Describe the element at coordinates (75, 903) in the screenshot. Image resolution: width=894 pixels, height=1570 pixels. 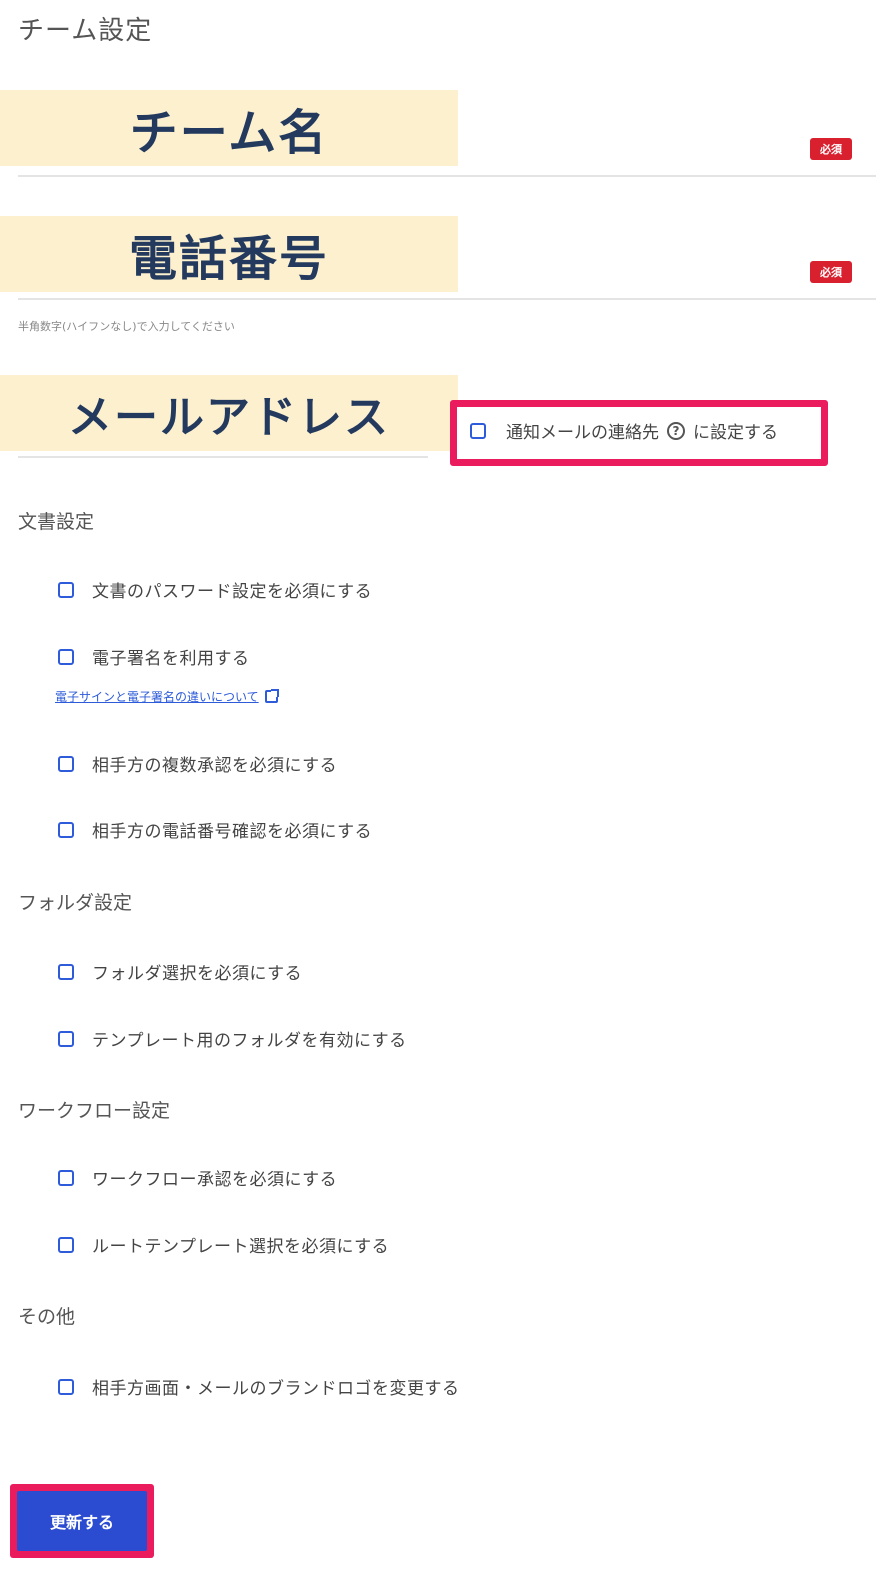
I see `section-title-folder: フォルダ設定` at that location.